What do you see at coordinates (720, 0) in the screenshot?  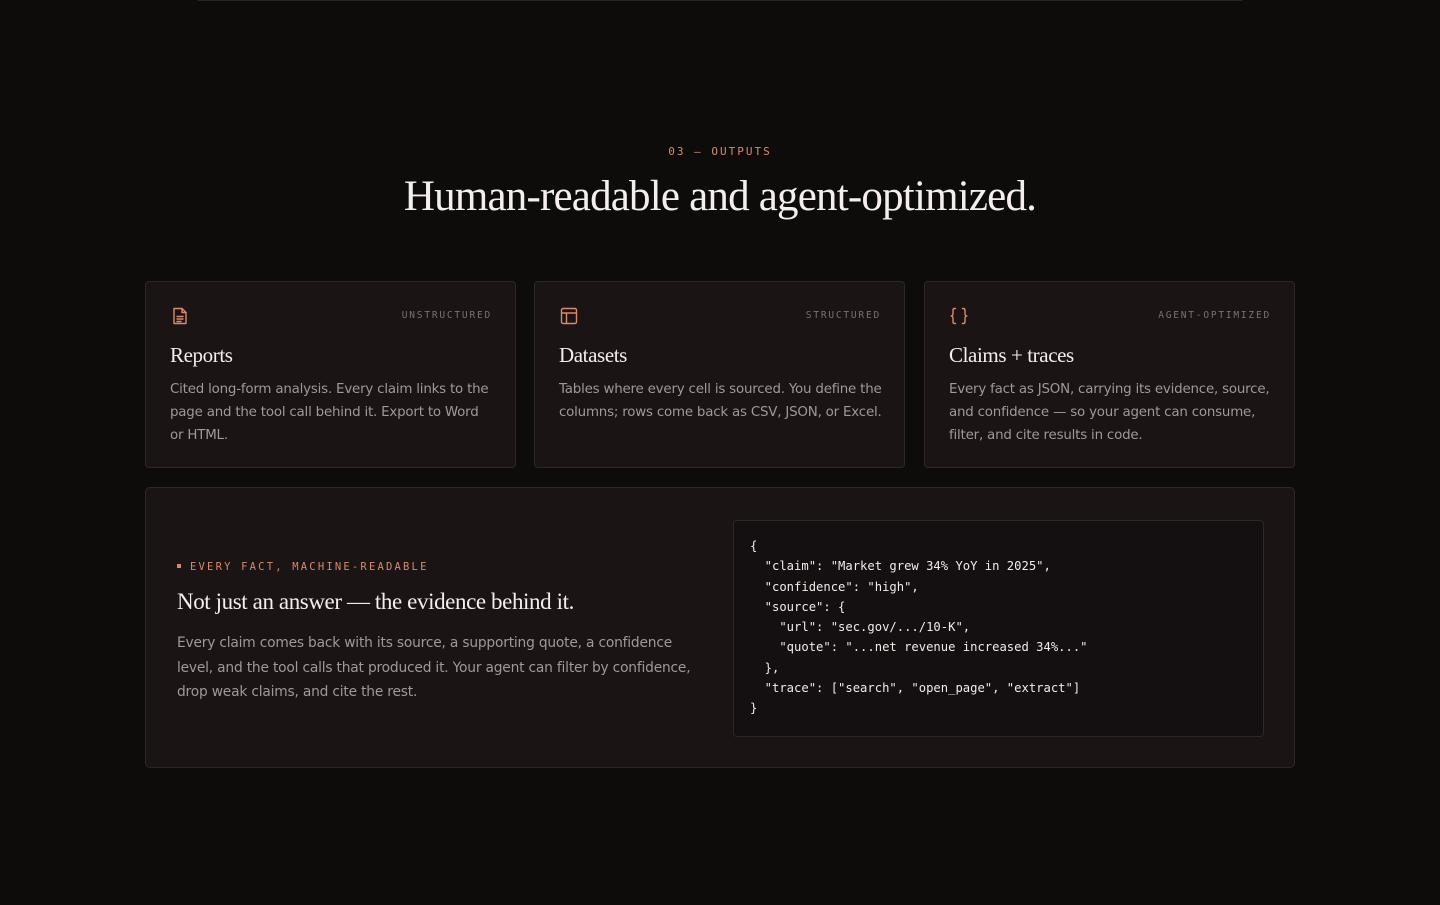 I see `top-divider` at bounding box center [720, 0].